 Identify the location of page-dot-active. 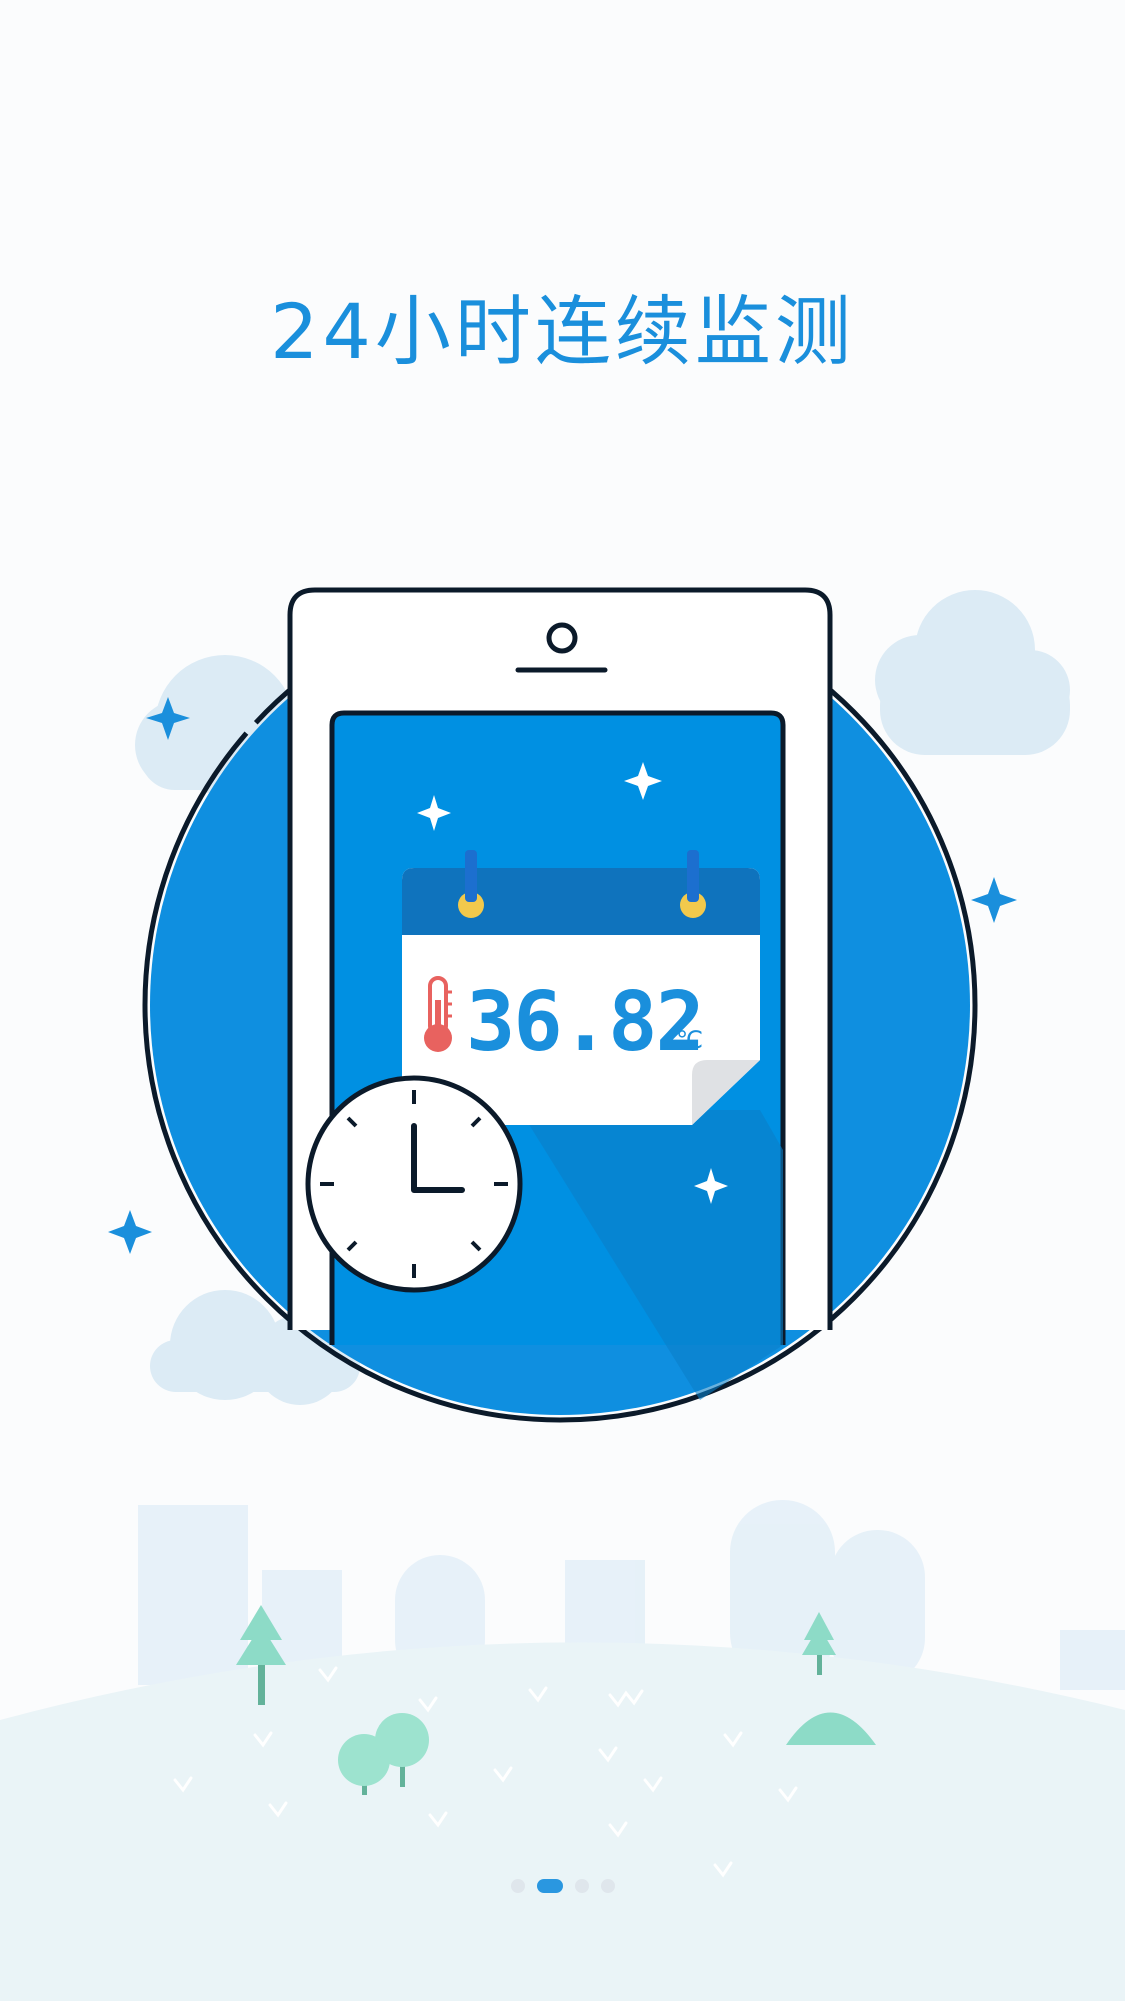
(549, 1886).